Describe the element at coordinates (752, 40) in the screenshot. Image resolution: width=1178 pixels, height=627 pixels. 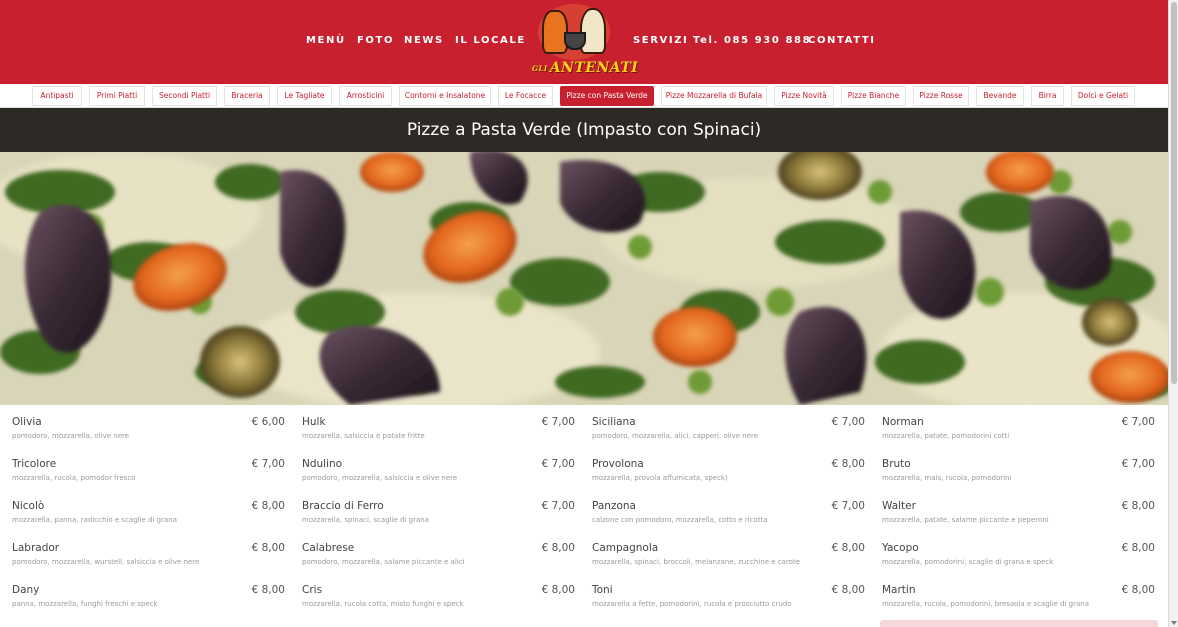
I see `nav-phone: Tel. 085 930 888` at that location.